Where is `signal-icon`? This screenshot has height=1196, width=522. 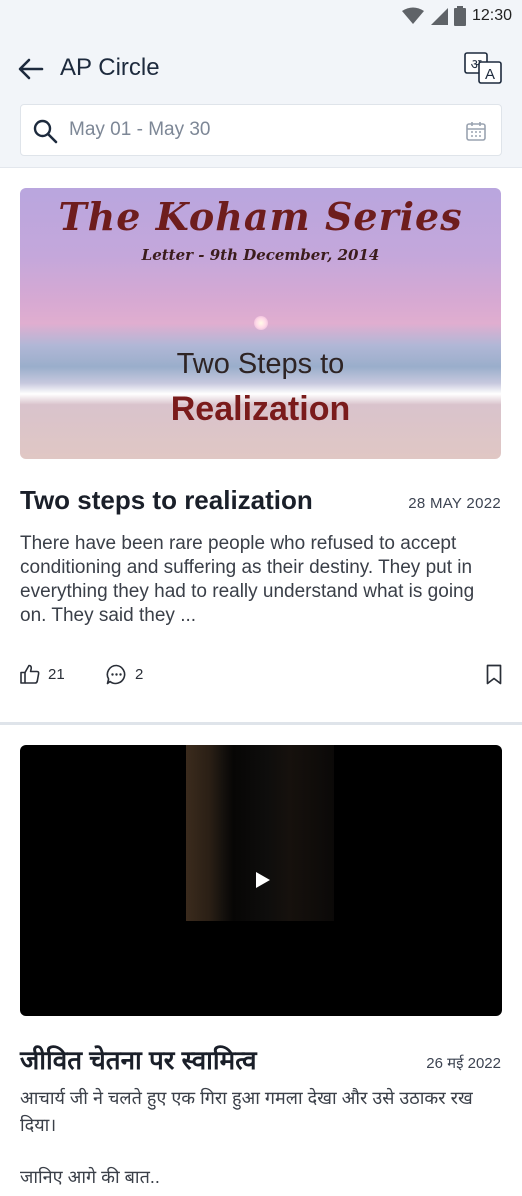 signal-icon is located at coordinates (439, 16).